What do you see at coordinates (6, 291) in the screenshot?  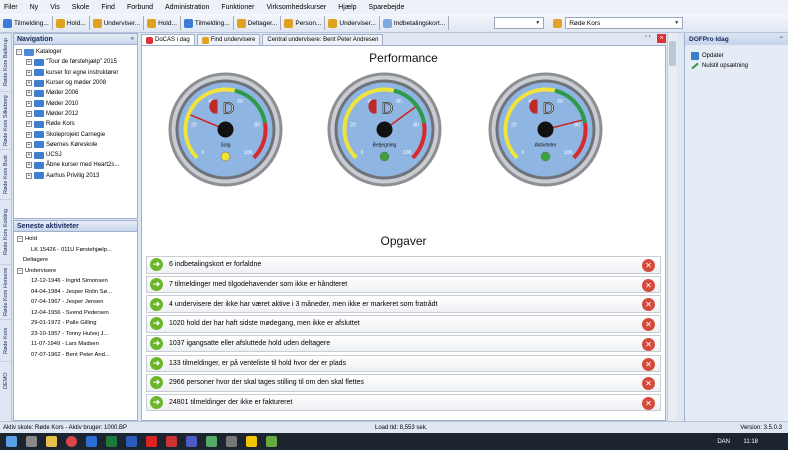 I see `vertical-tab: Røde Kors Horsens` at bounding box center [6, 291].